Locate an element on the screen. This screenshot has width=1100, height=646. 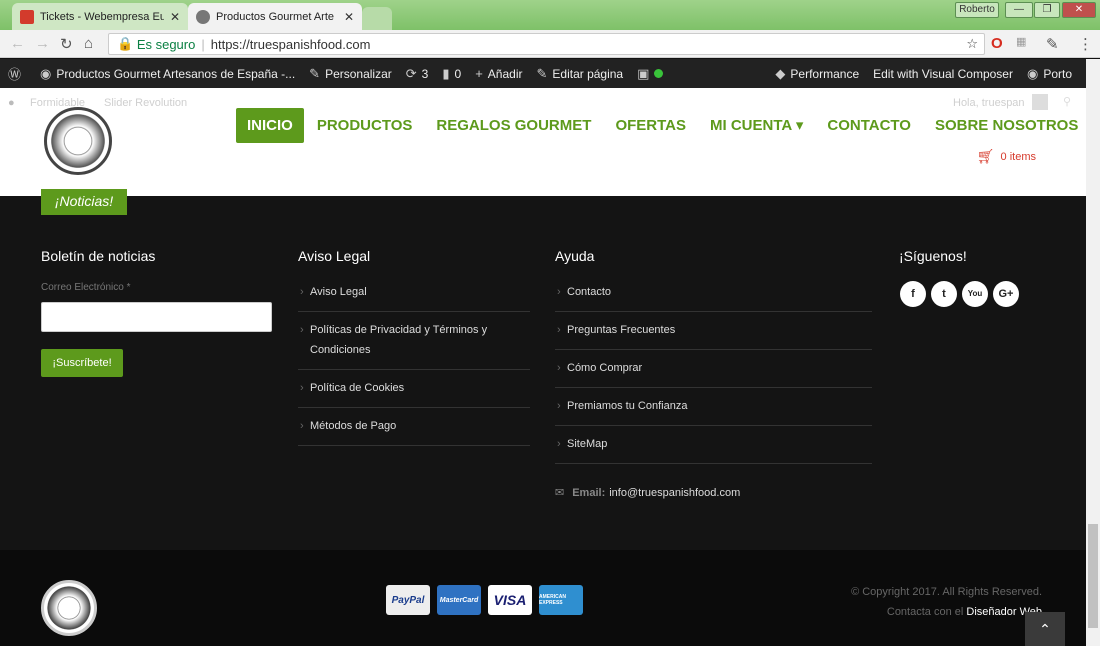
scroll-to-top-button: ⌃ is located at coordinates (1045, 629).